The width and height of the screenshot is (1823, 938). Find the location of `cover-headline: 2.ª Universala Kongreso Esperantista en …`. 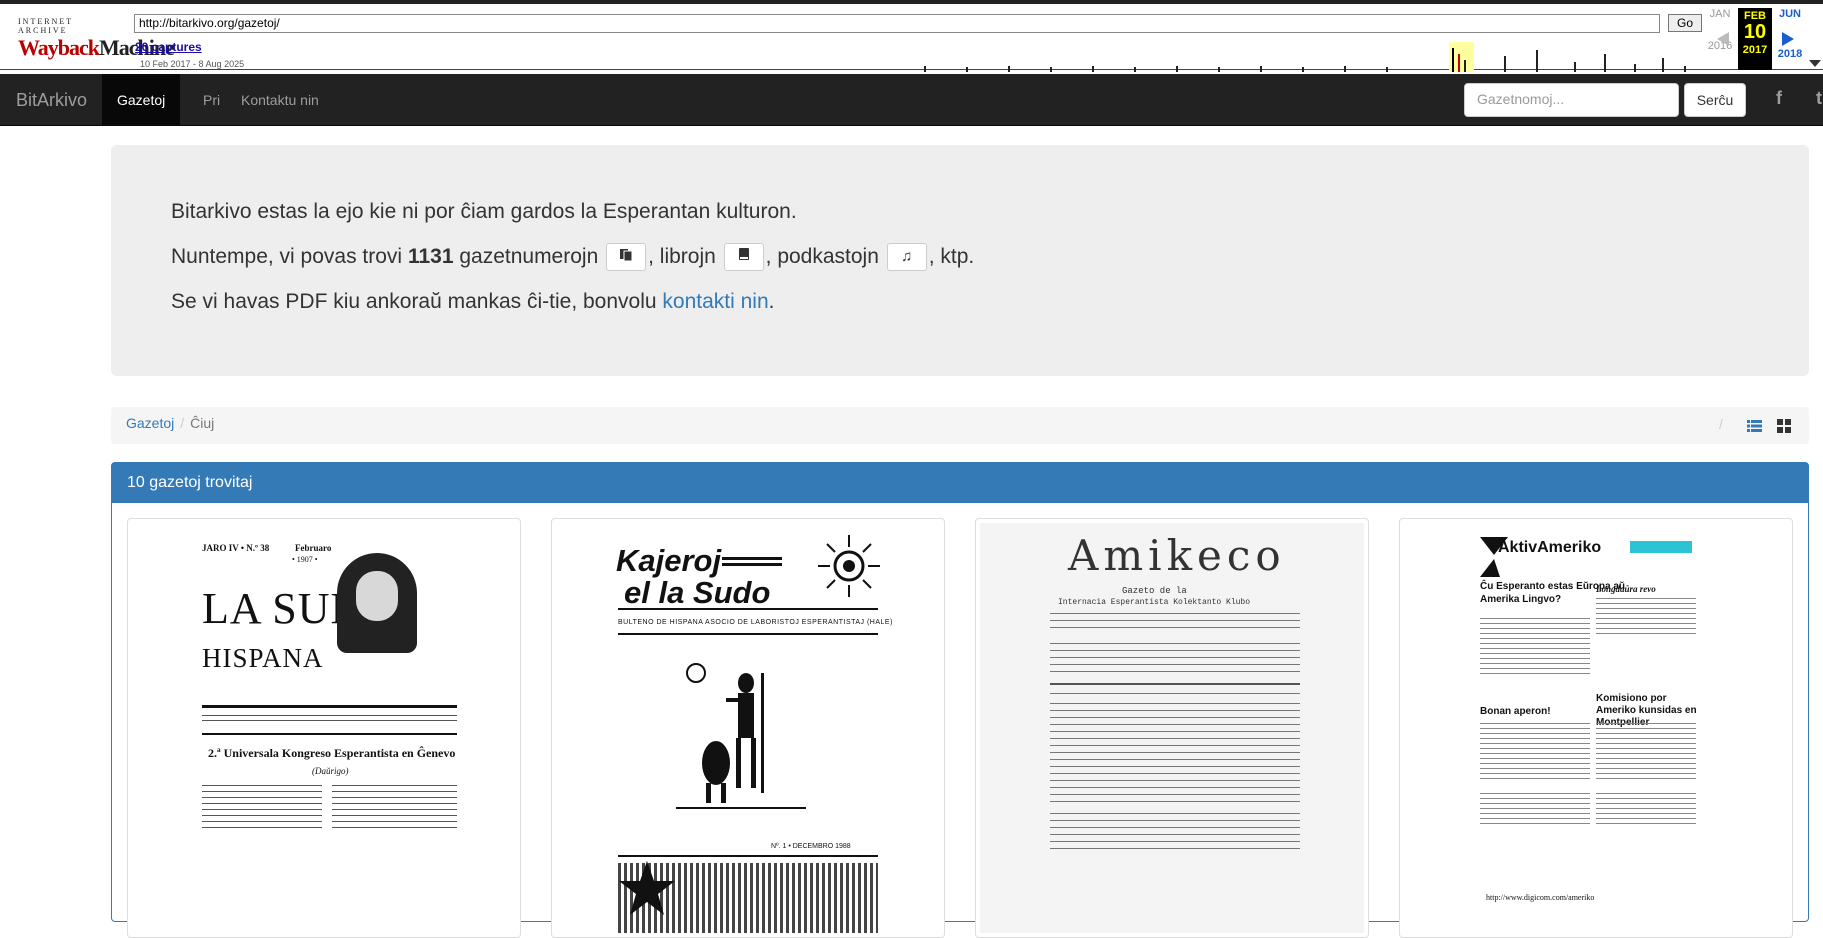

cover-headline: 2.ª Universala Kongreso Esperantista en … is located at coordinates (332, 753).